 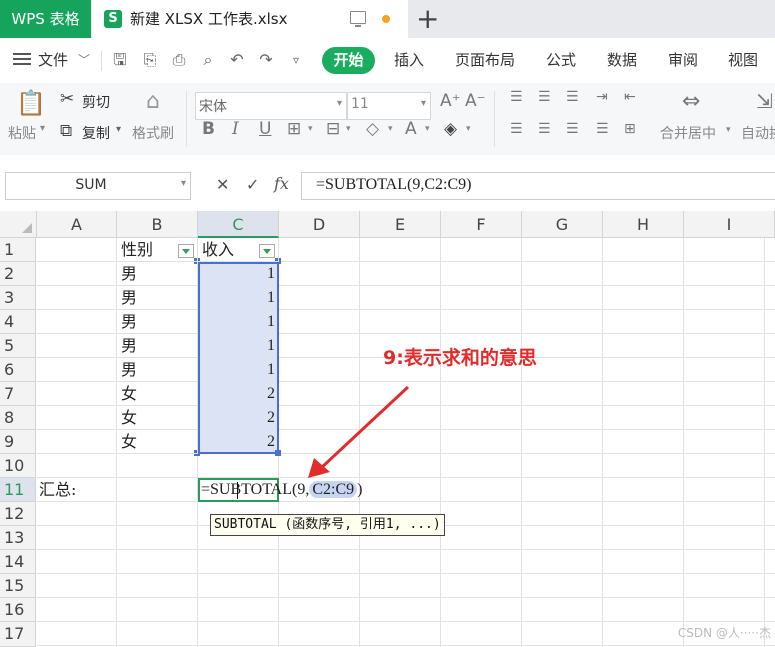 What do you see at coordinates (22, 59) in the screenshot?
I see `hamburger-icon` at bounding box center [22, 59].